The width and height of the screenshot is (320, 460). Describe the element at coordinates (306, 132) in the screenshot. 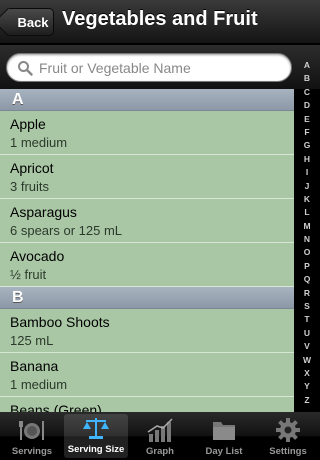

I see `index-letter-f: F` at that location.